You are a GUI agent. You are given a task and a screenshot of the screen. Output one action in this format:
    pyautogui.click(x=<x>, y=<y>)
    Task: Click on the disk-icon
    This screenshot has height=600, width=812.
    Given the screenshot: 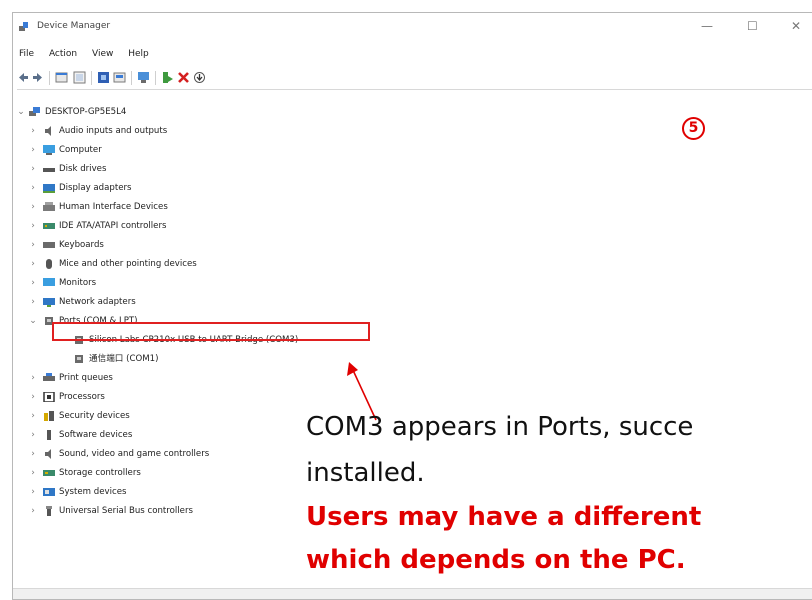 What is the action you would take?
    pyautogui.click(x=49, y=170)
    